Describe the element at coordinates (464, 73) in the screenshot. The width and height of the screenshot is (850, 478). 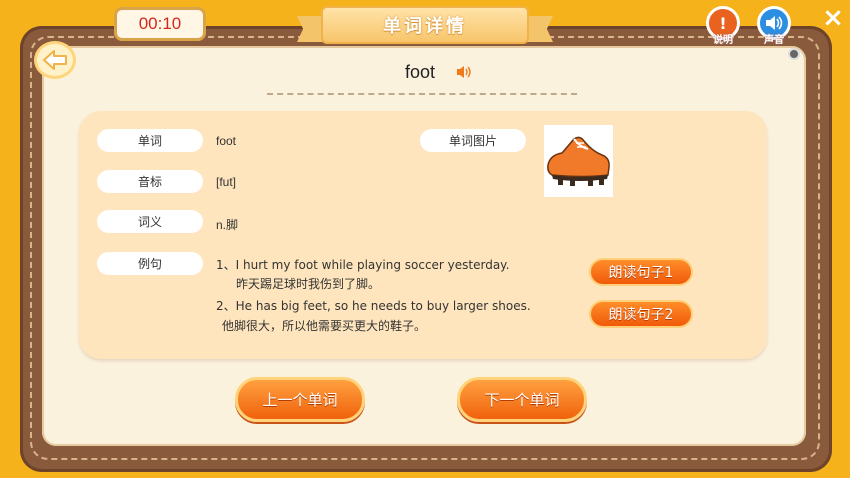
I see `speaker-icon` at that location.